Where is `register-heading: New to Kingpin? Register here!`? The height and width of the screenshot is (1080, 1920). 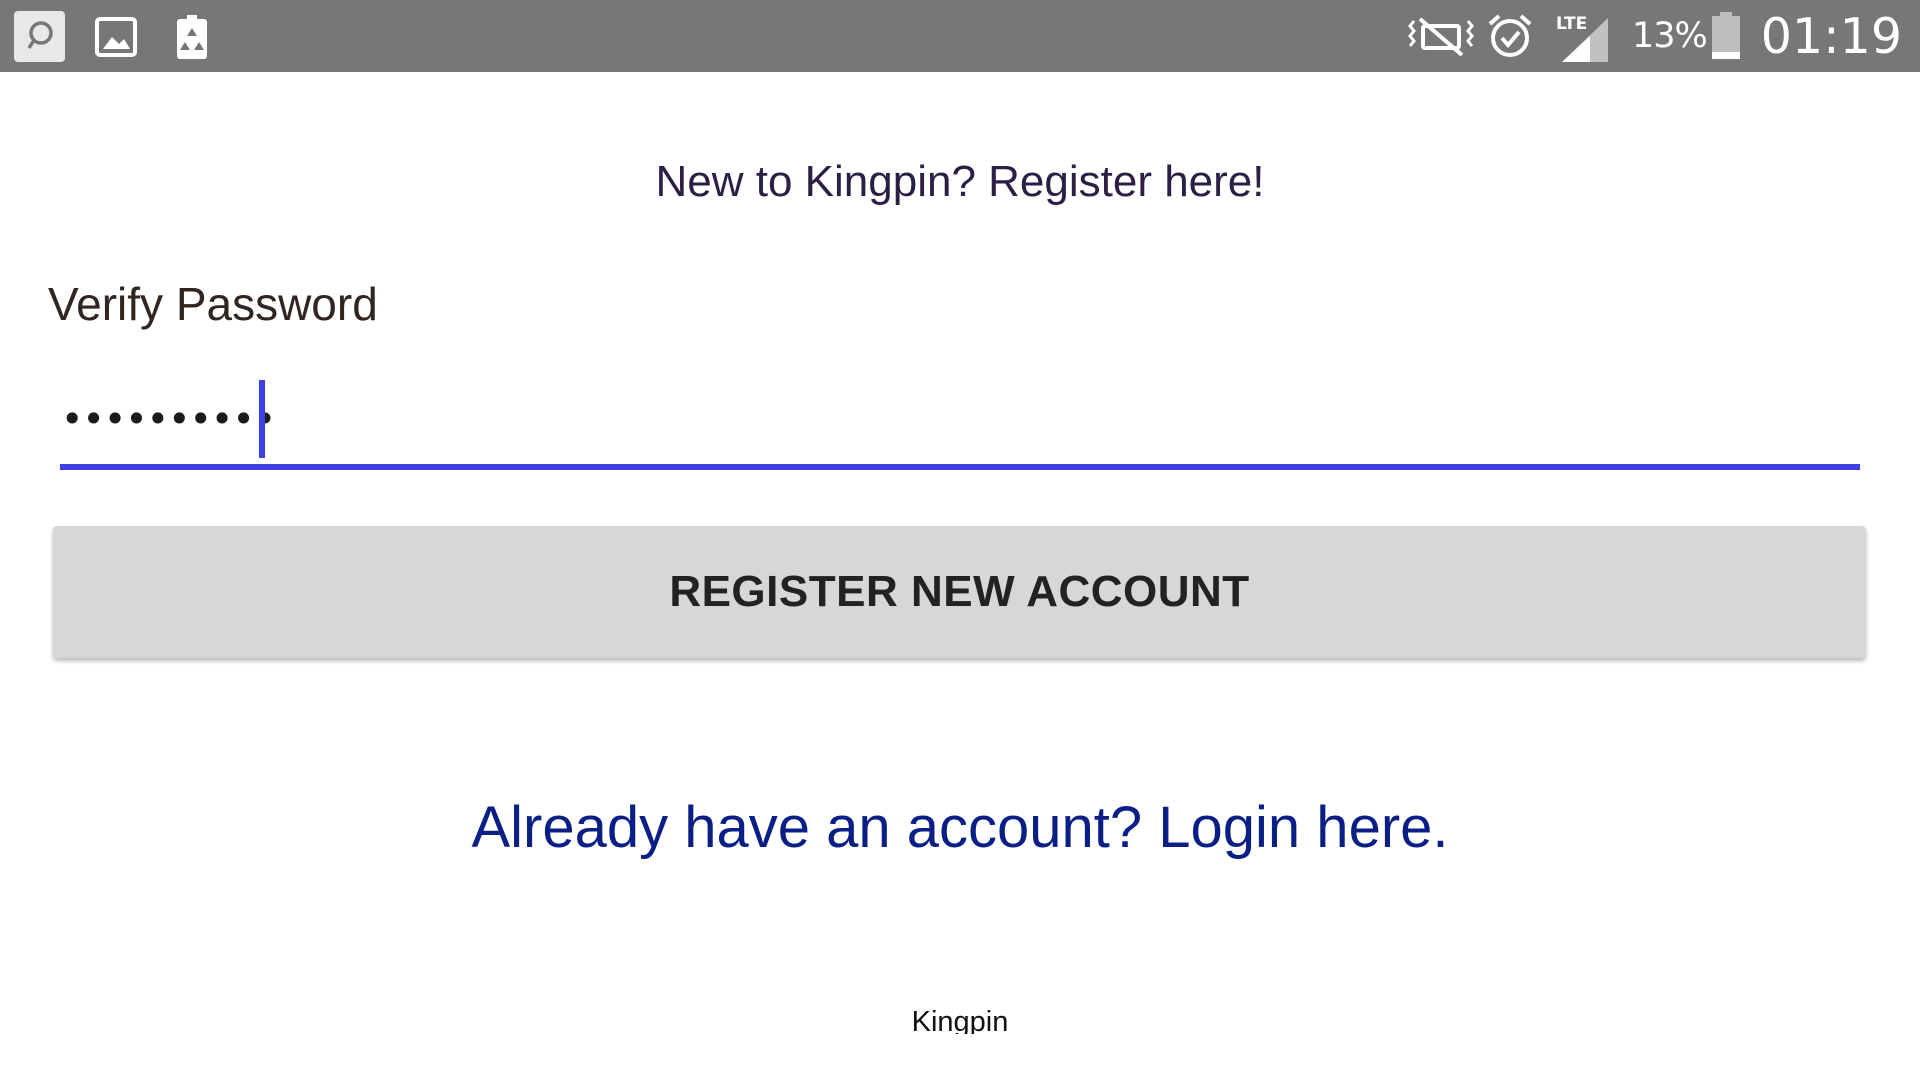
register-heading: New to Kingpin? Register here! is located at coordinates (960, 181).